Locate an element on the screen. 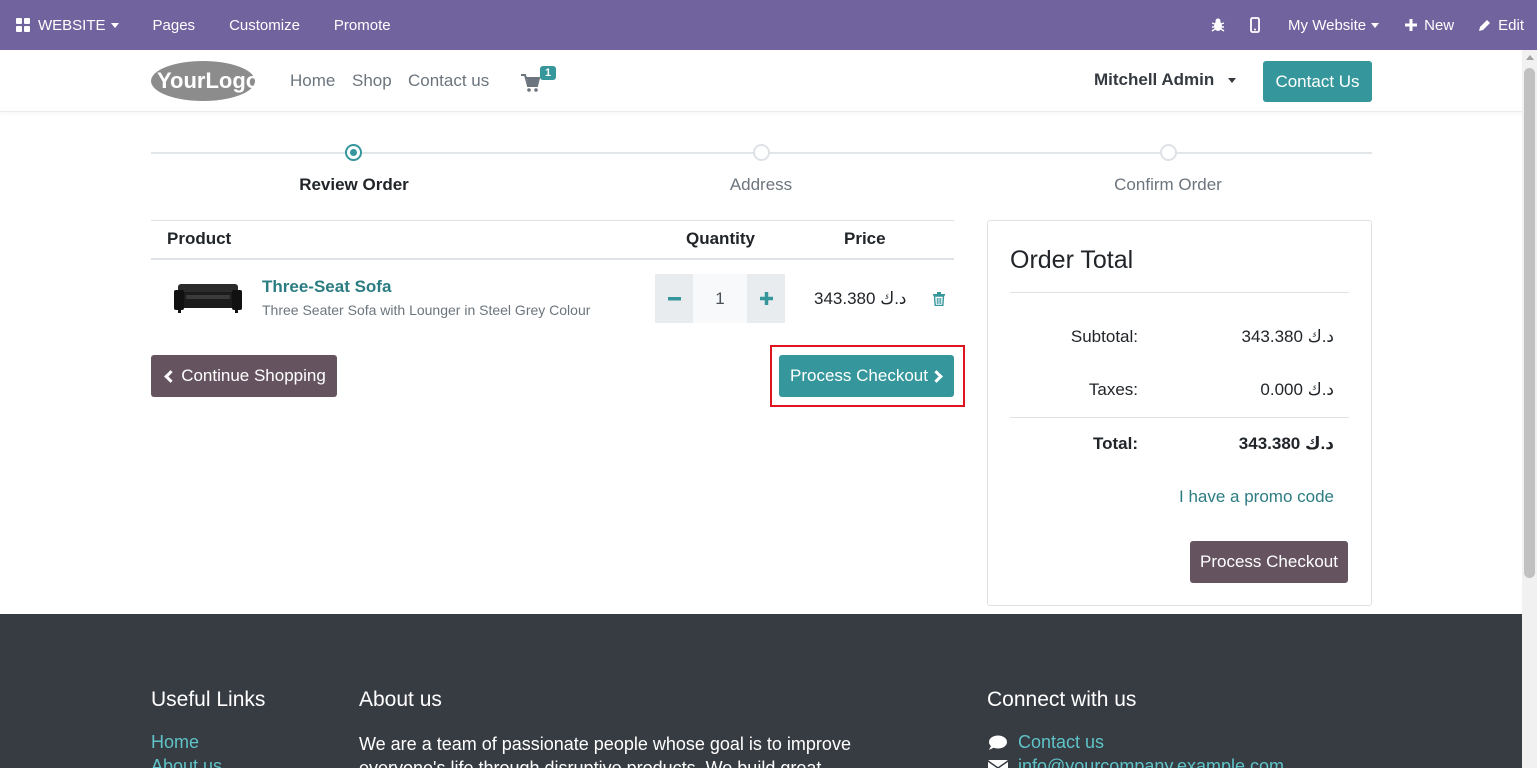 The width and height of the screenshot is (1537, 768). pages-label: Pages is located at coordinates (174, 25).